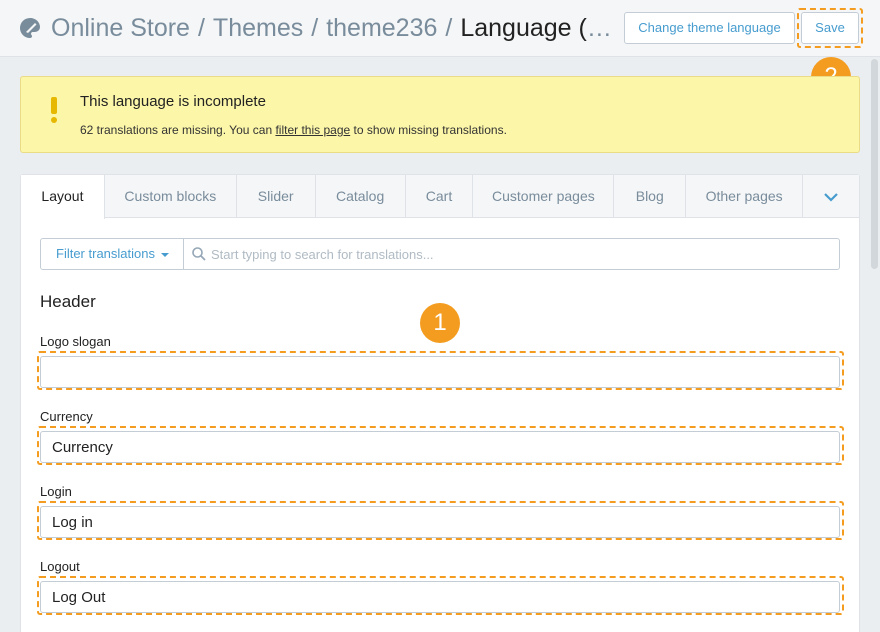  I want to click on field-label-logout: Logout, so click(60, 566).